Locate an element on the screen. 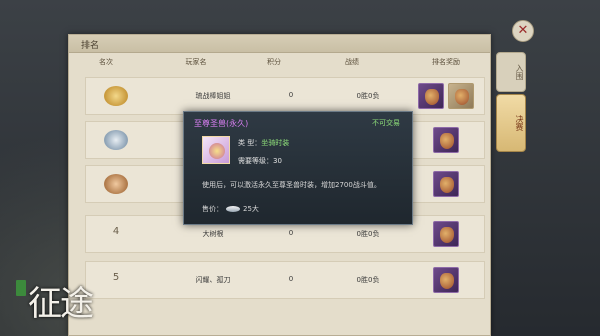 Image resolution: width=600 pixels, height=336 pixels. silver-coin-icon is located at coordinates (233, 209).